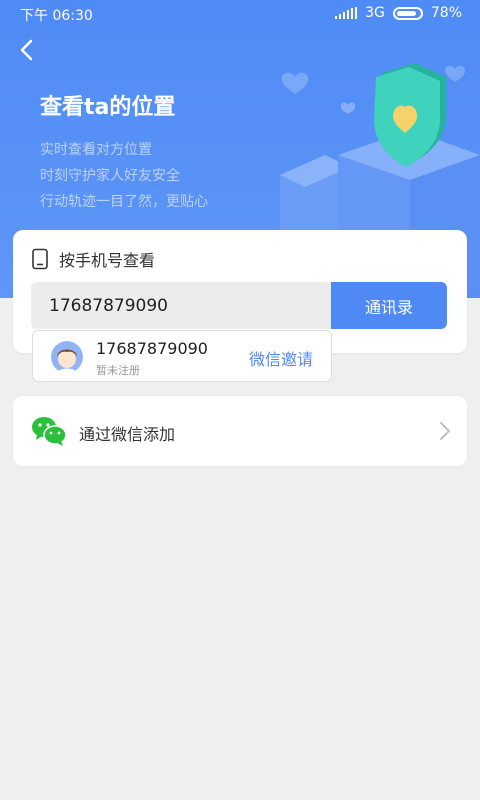 The width and height of the screenshot is (480, 800). I want to click on wechat-icon, so click(49, 431).